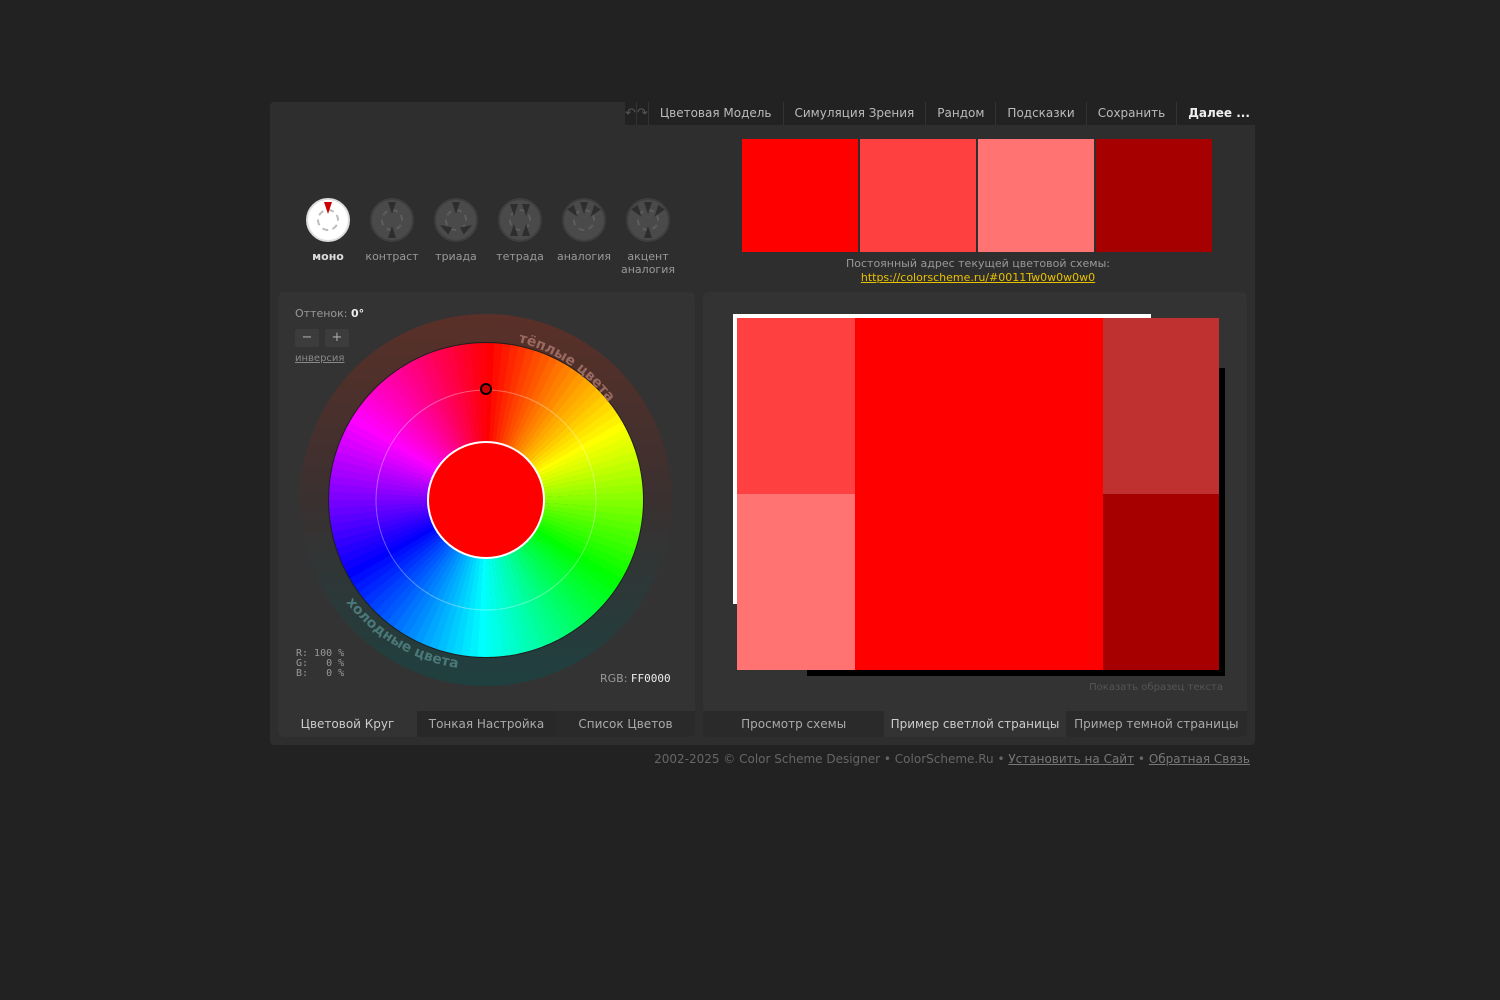 This screenshot has height=1000, width=1500. What do you see at coordinates (584, 256) in the screenshot?
I see `mode-label: аналогия` at bounding box center [584, 256].